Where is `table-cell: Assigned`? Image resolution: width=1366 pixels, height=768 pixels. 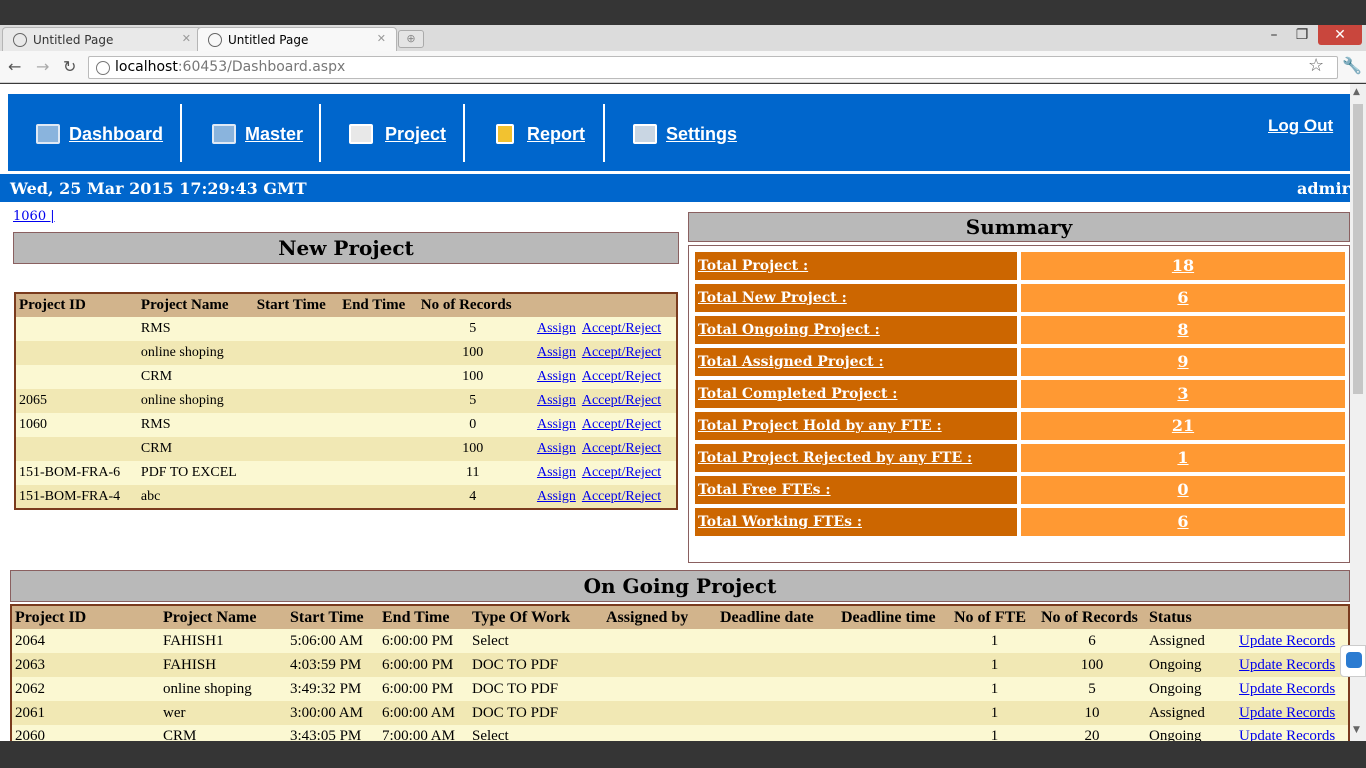 table-cell: Assigned is located at coordinates (1191, 641).